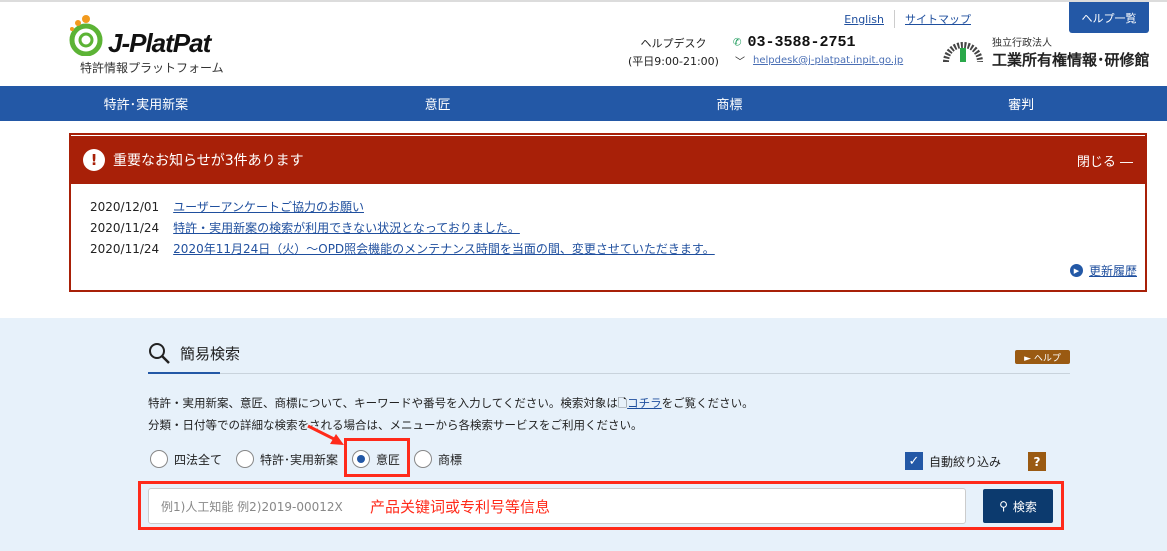 This screenshot has width=1167, height=551. What do you see at coordinates (377, 457) in the screenshot?
I see `annotation-box-radio` at bounding box center [377, 457].